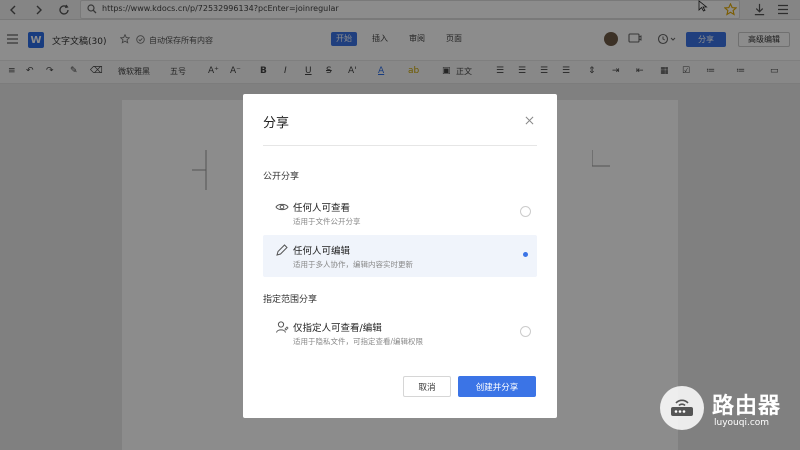  Describe the element at coordinates (427, 386) in the screenshot. I see `cancel-button: 取消` at that location.